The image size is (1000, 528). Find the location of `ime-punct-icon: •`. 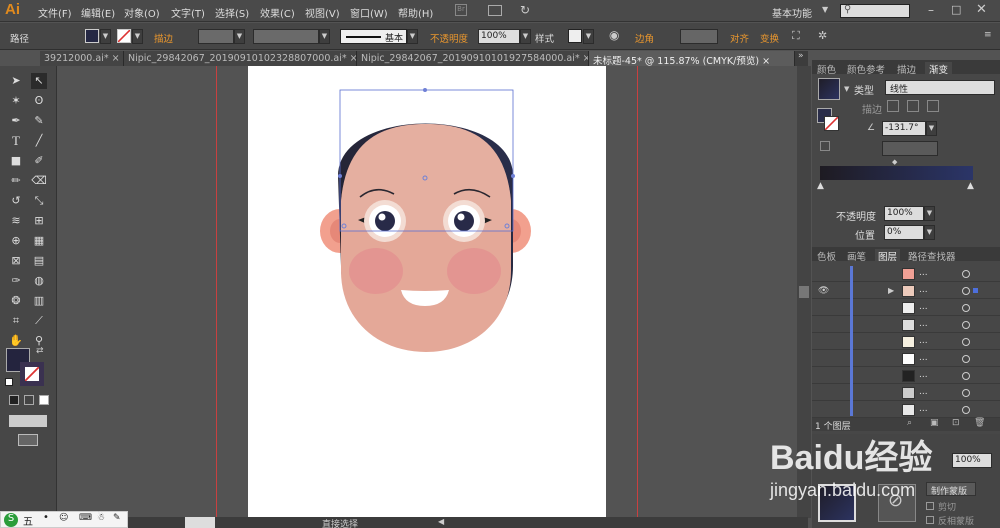

ime-punct-icon: • is located at coordinates (46, 517).